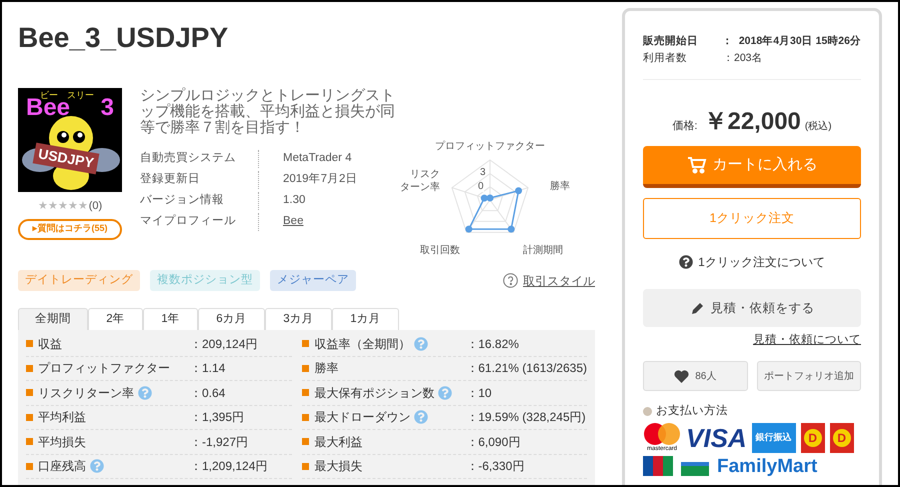 The width and height of the screenshot is (900, 487). What do you see at coordinates (294, 200) in the screenshot?
I see `info-value: 1.30` at bounding box center [294, 200].